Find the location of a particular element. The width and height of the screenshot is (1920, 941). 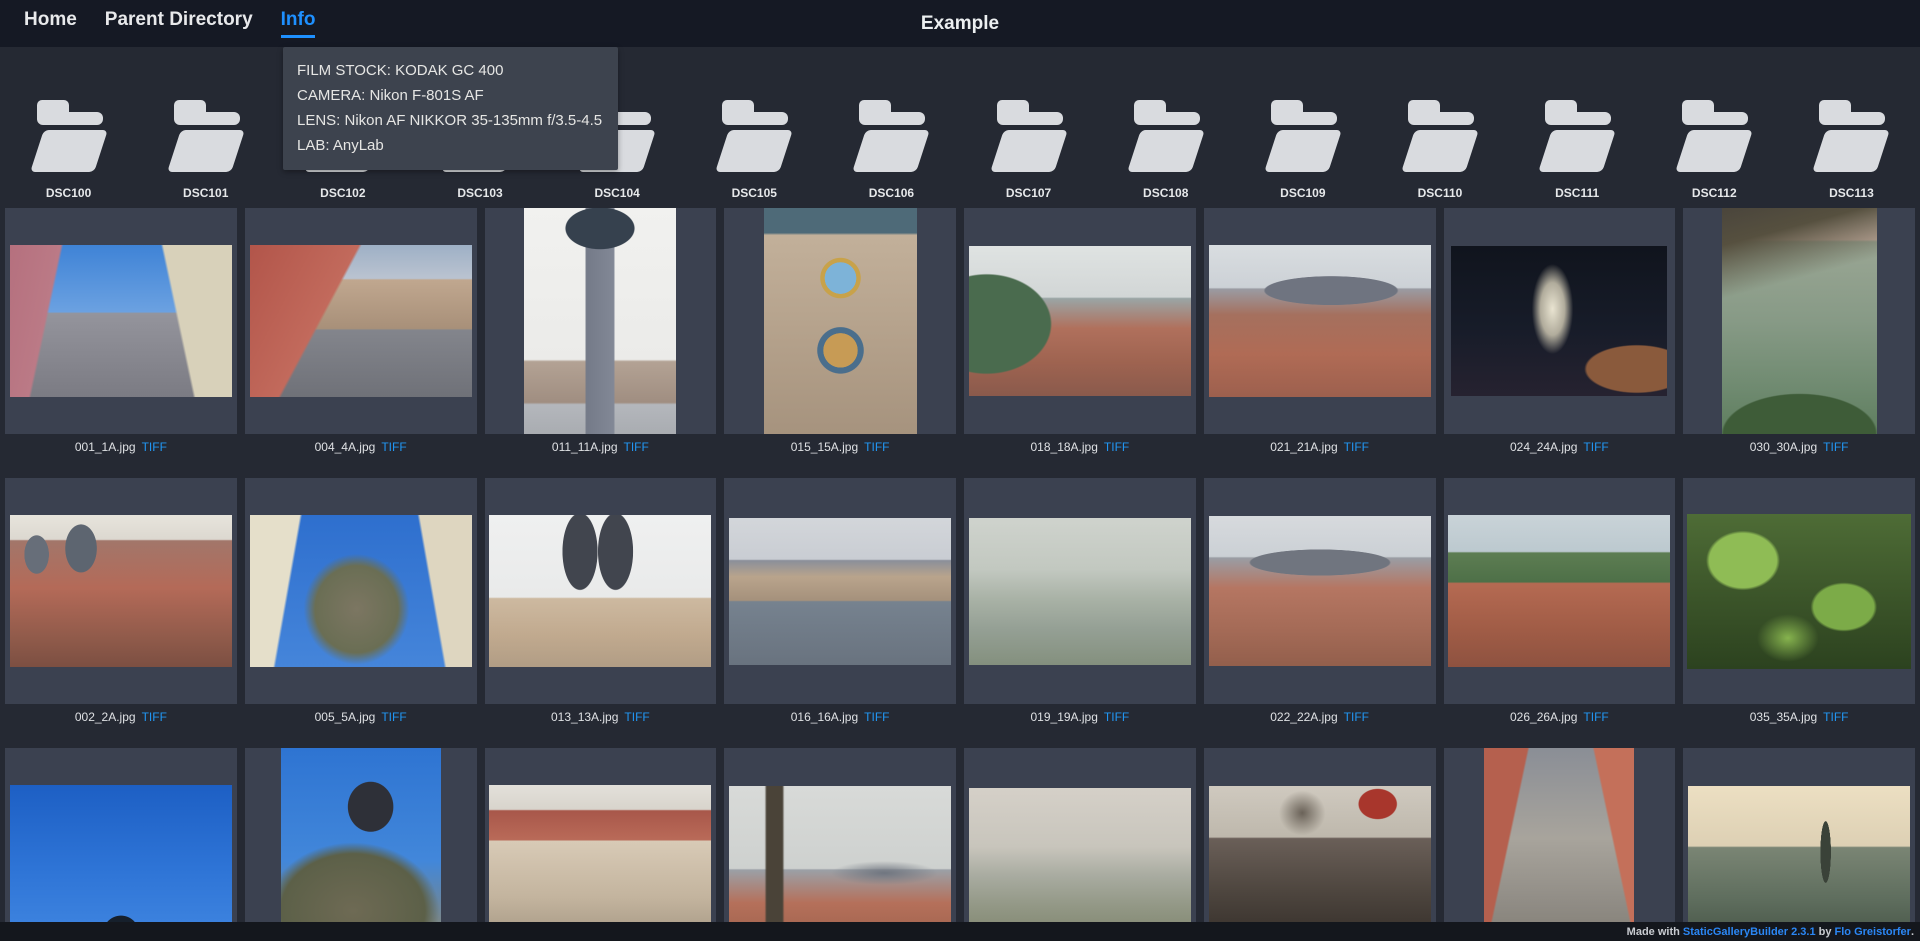

folder-item-dsc105: DSC105 is located at coordinates (754, 151).